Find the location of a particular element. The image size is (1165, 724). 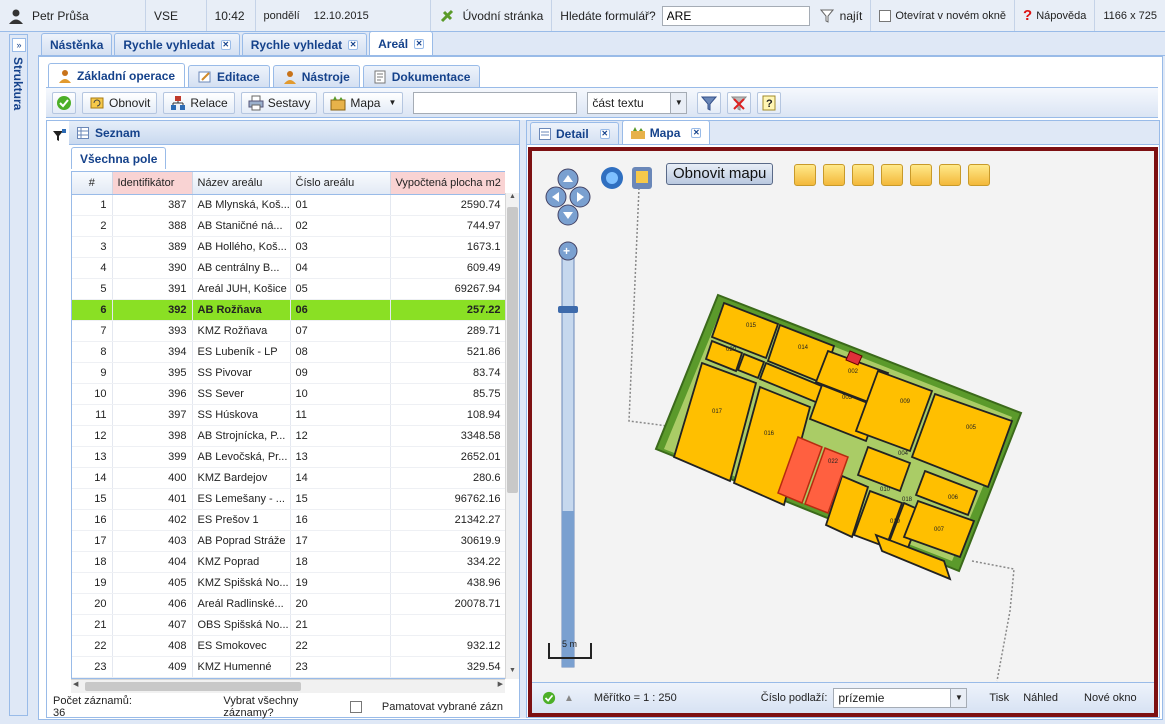

table-row: 18 404 KMZ Poprad 18 334.22 is located at coordinates (288, 562).